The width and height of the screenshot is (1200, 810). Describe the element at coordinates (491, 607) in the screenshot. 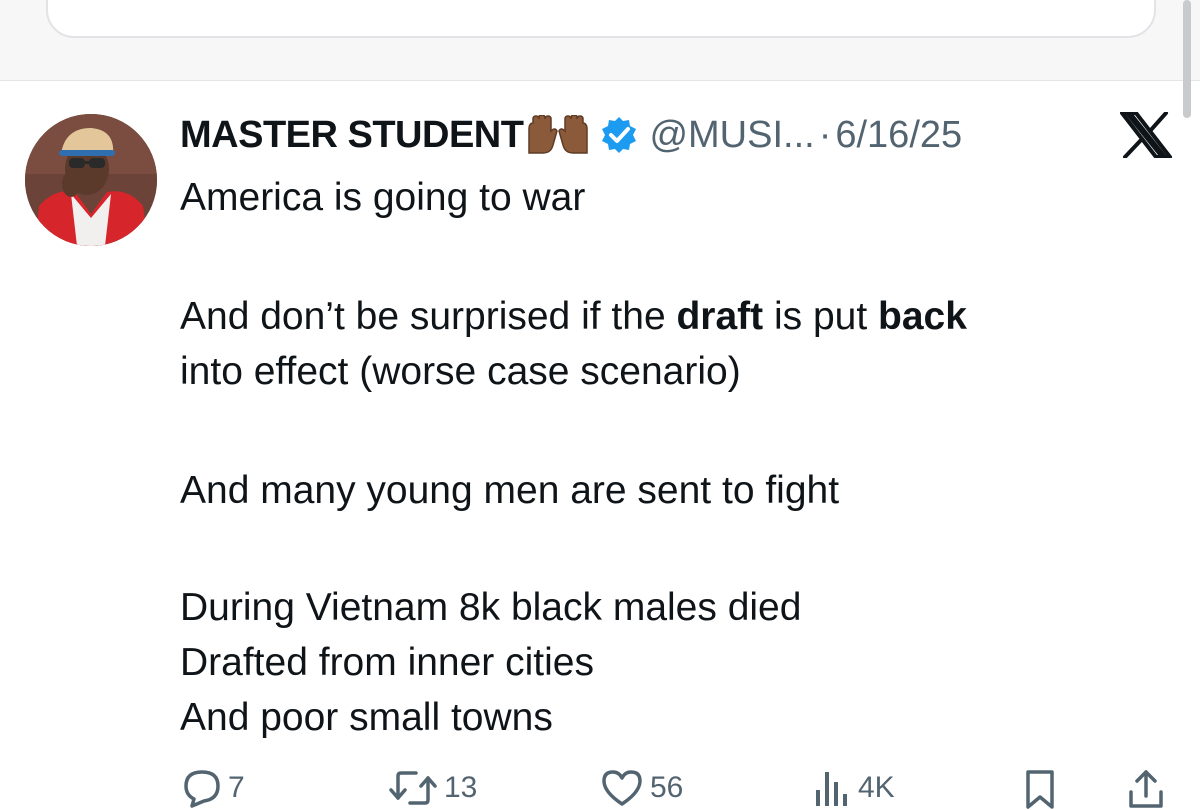

I see `tweet-line: During Vietnam 8k black males died` at that location.